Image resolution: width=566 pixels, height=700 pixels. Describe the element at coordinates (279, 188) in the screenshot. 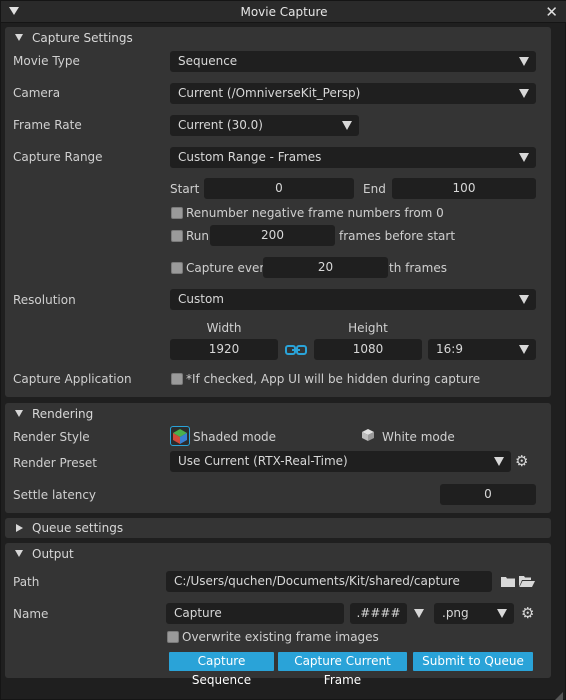

I see `start-frame-input: 0` at that location.